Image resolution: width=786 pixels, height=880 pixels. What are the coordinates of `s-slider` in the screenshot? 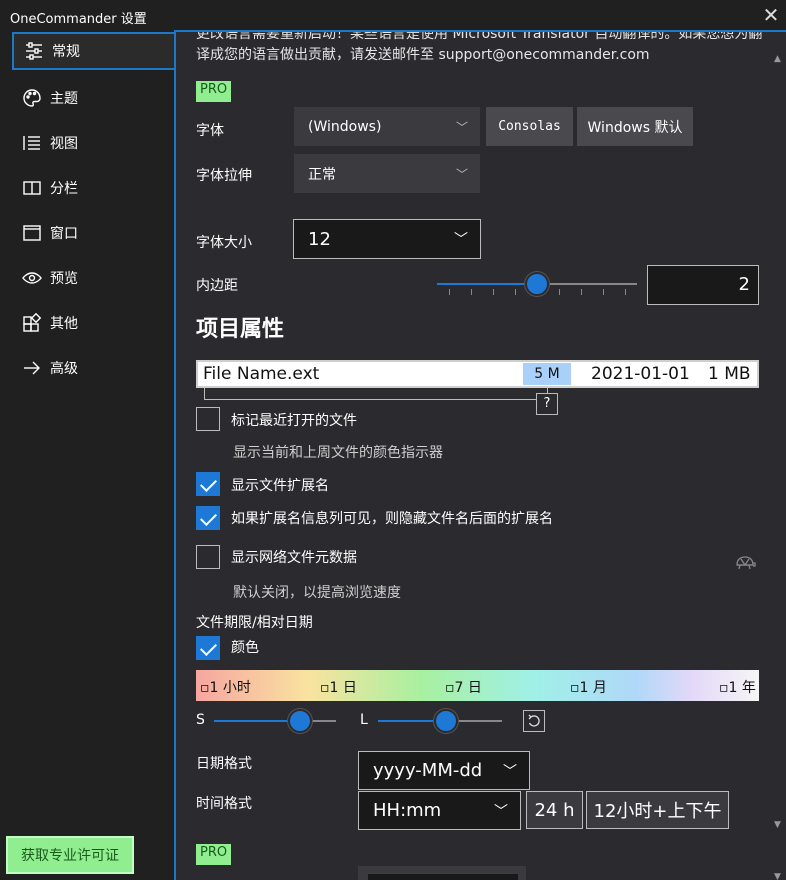 It's located at (275, 722).